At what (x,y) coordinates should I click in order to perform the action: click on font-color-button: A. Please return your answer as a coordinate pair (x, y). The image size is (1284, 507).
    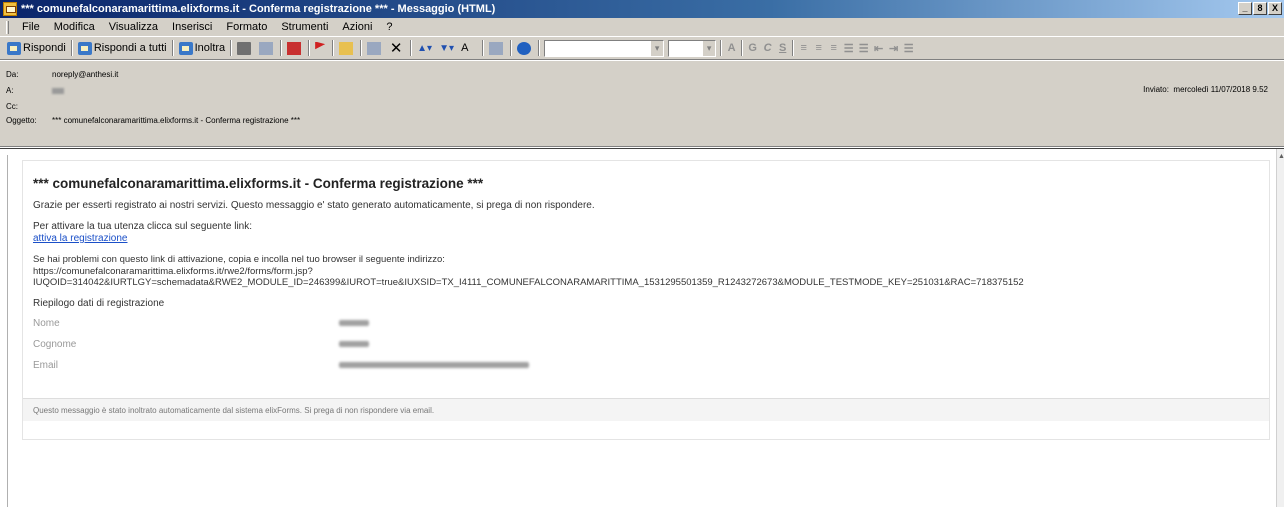
    Looking at the image, I should click on (731, 48).